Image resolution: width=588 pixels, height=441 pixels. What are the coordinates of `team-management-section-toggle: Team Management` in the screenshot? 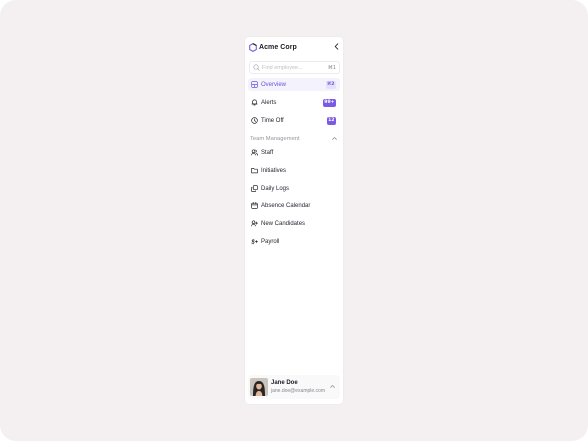 It's located at (294, 138).